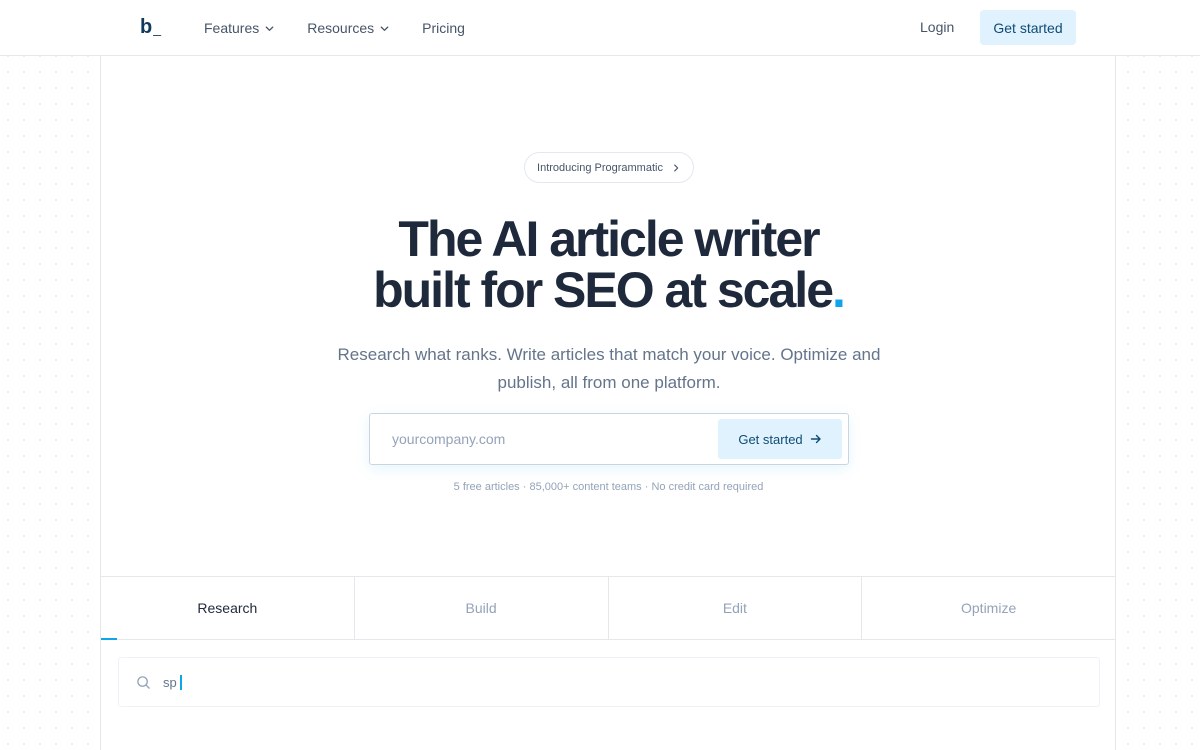  I want to click on signup-form: Get started, so click(609, 439).